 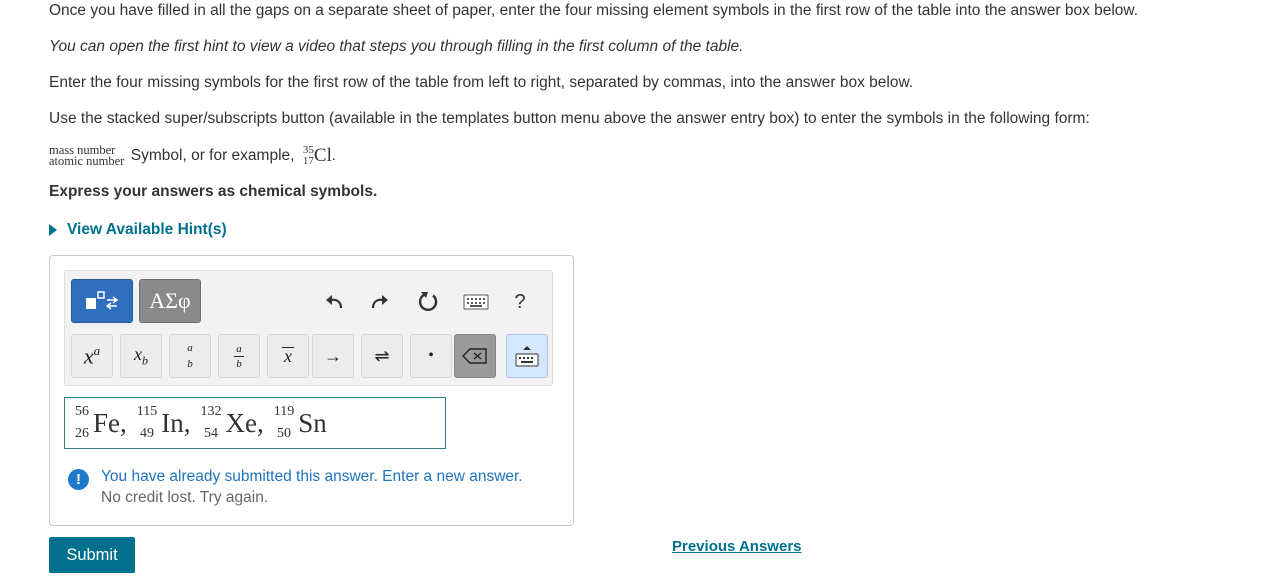 What do you see at coordinates (138, 353) in the screenshot?
I see `sub-base: x` at bounding box center [138, 353].